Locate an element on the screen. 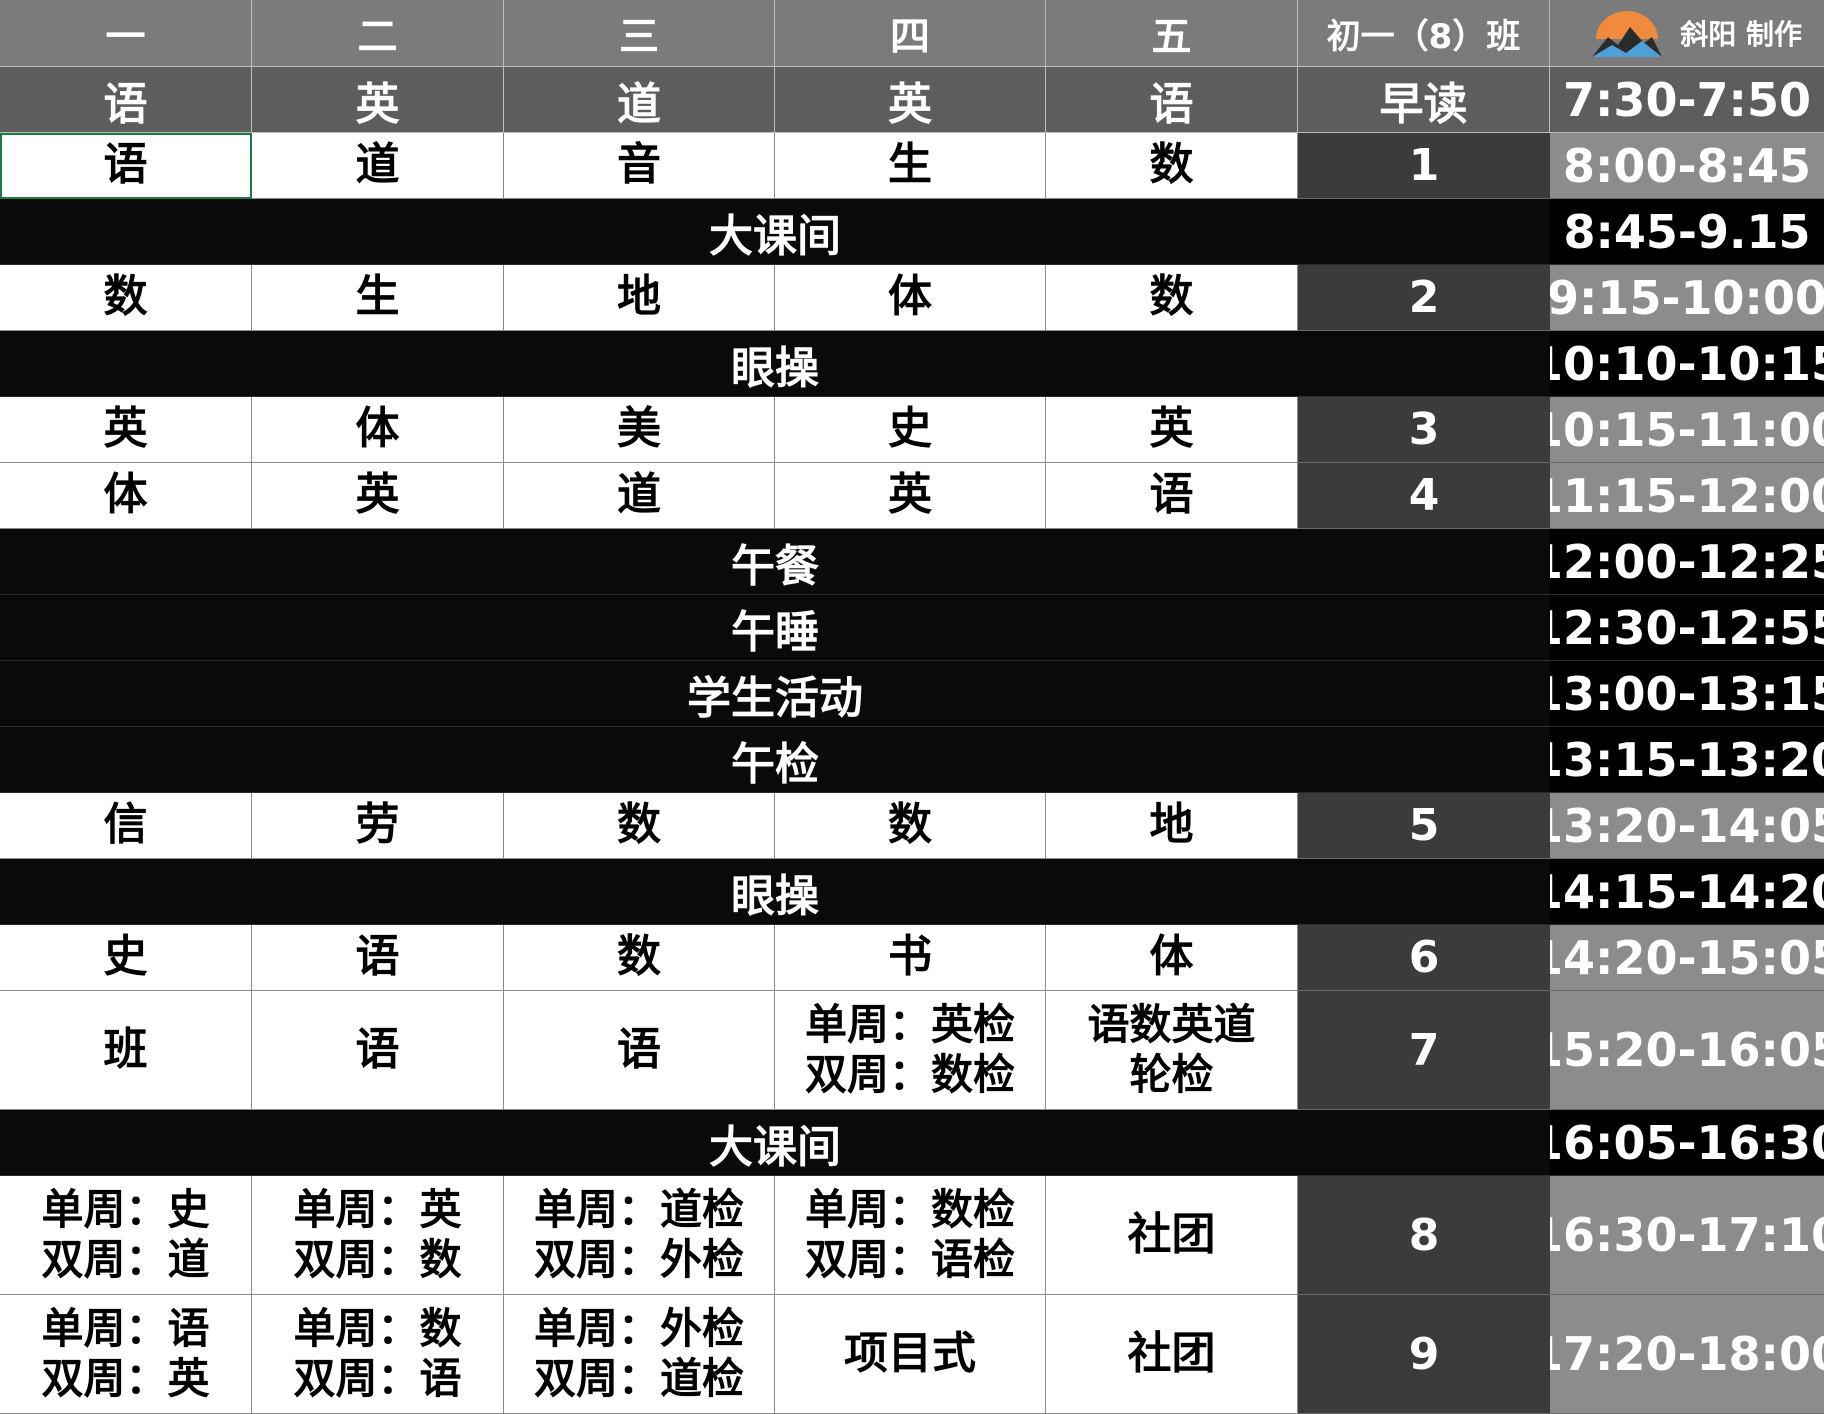 This screenshot has width=1824, height=1414. brand-cell: 斜阳 制作 is located at coordinates (1687, 33).